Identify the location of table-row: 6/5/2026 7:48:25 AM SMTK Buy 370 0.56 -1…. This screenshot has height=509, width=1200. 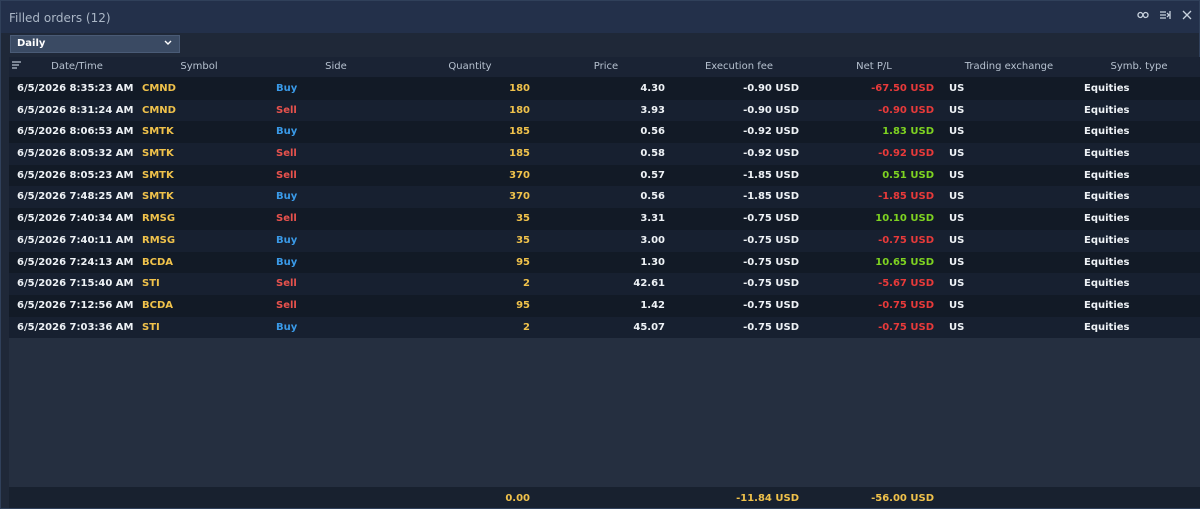
(604, 197).